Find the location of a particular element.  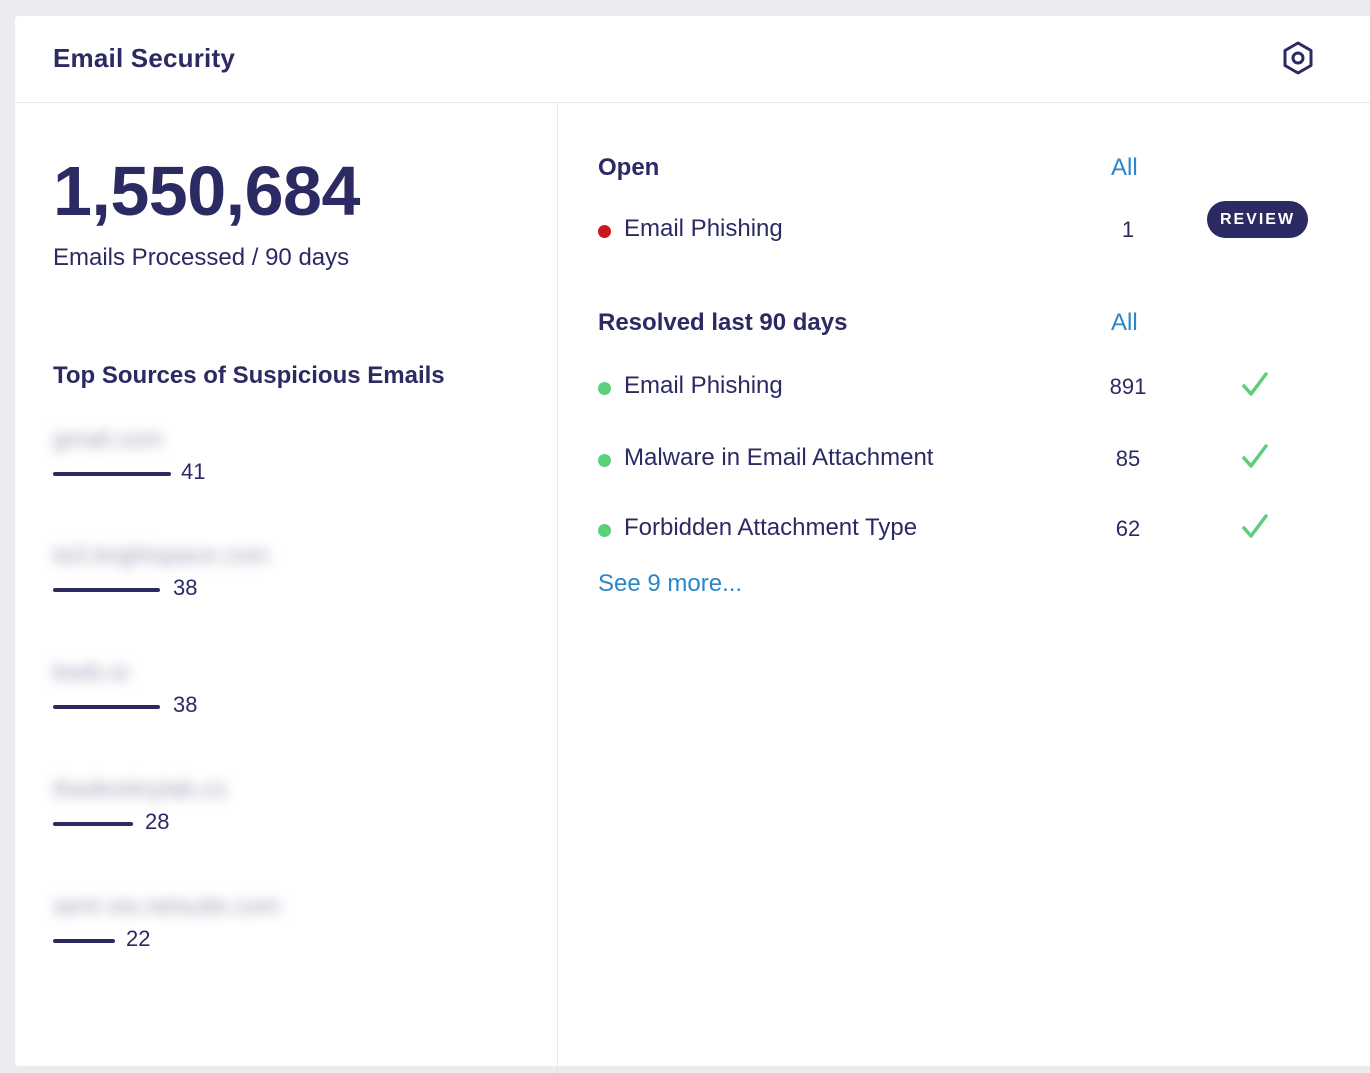

open-section-label: Open is located at coordinates (629, 167).